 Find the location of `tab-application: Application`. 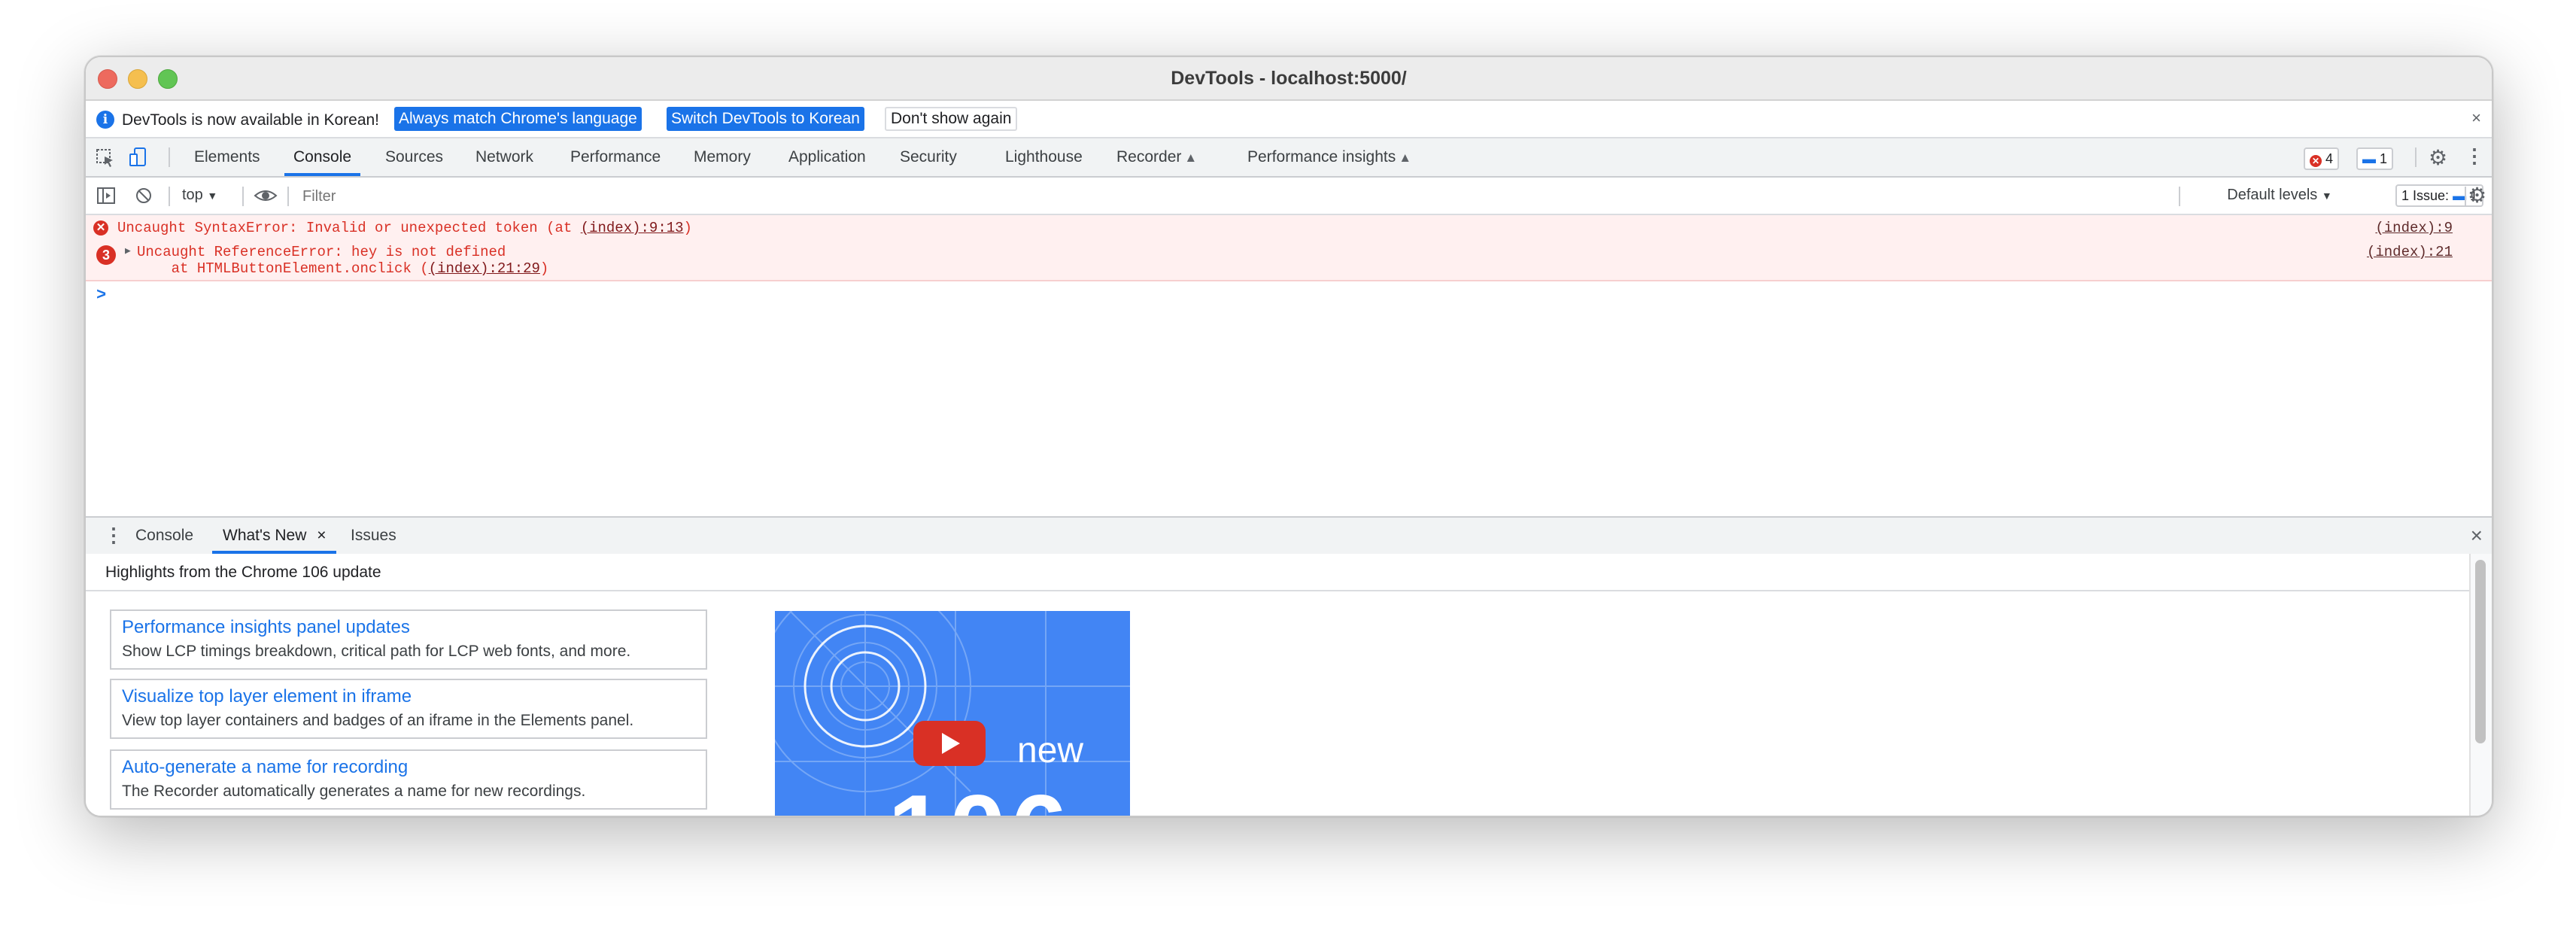

tab-application: Application is located at coordinates (827, 157).